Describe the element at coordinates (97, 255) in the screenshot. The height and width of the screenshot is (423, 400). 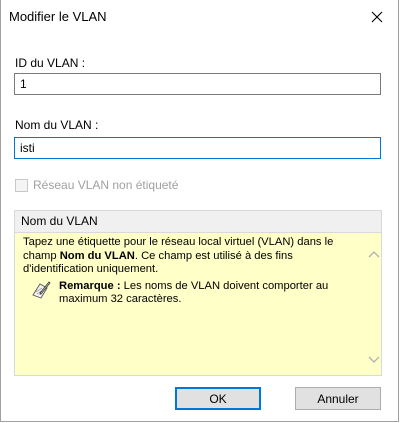
I see `help-text-bold: Nom du VLAN` at that location.